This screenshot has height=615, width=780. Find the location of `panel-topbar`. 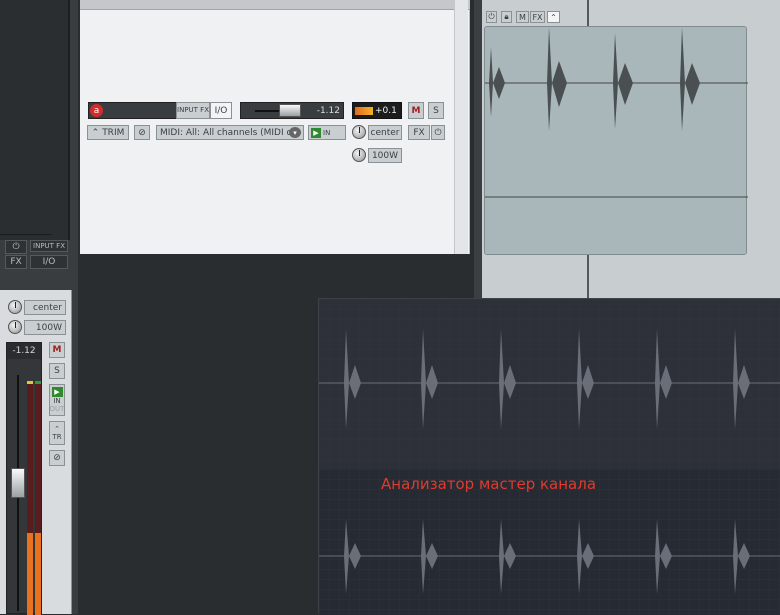

panel-topbar is located at coordinates (275, 5).